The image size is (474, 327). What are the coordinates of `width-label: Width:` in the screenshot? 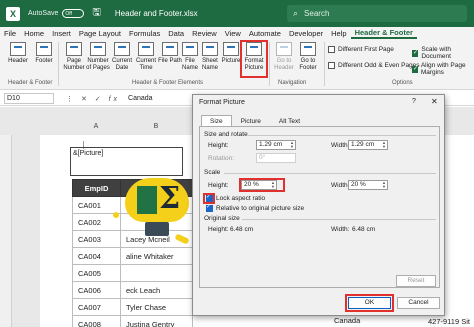 It's located at (340, 145).